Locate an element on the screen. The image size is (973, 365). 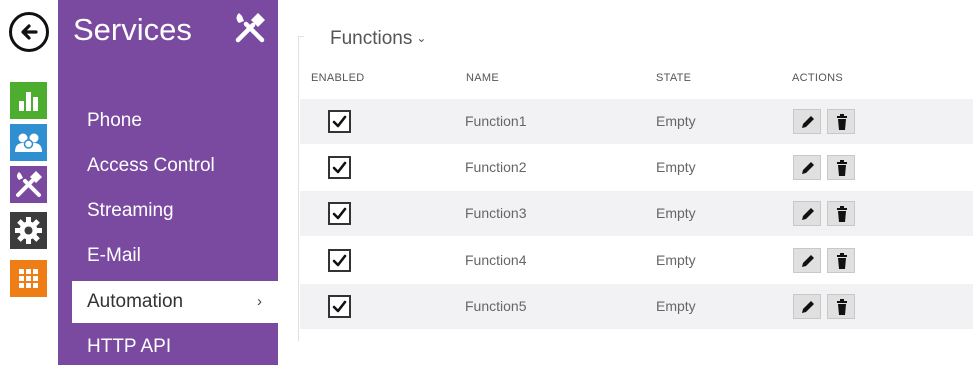
content-divider-tick is located at coordinates (301, 36).